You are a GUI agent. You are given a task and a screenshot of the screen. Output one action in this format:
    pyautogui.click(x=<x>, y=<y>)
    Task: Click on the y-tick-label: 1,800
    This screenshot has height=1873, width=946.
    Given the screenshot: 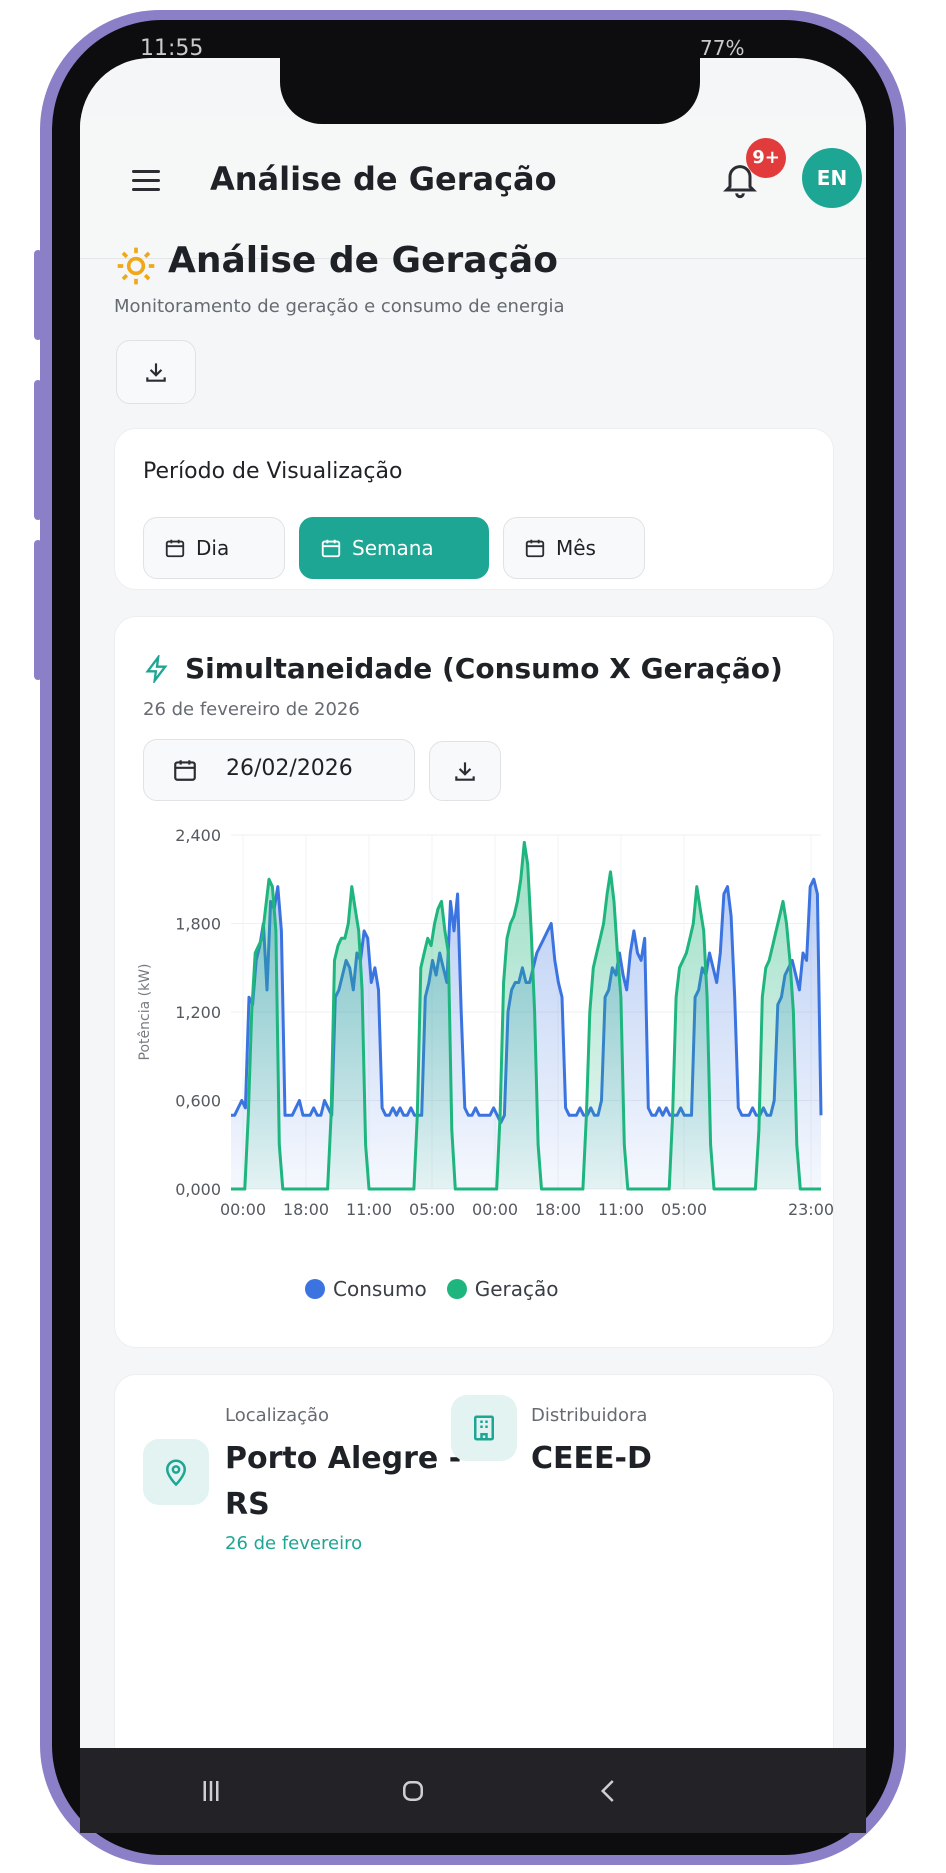 What is the action you would take?
    pyautogui.click(x=198, y=924)
    